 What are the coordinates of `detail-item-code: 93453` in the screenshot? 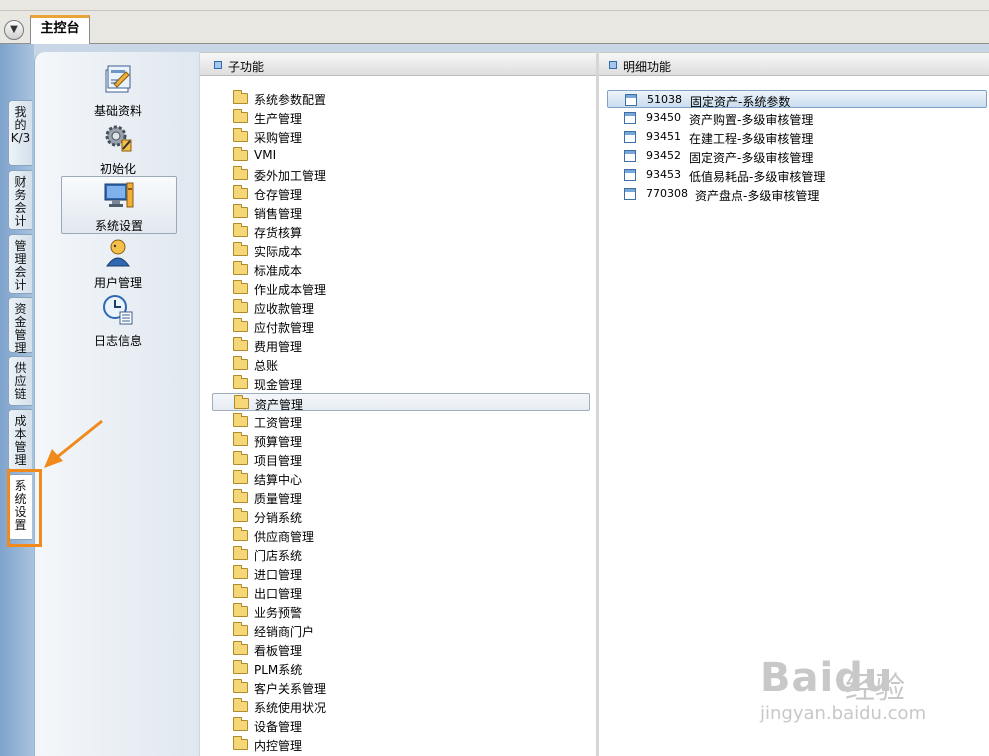 It's located at (663, 174).